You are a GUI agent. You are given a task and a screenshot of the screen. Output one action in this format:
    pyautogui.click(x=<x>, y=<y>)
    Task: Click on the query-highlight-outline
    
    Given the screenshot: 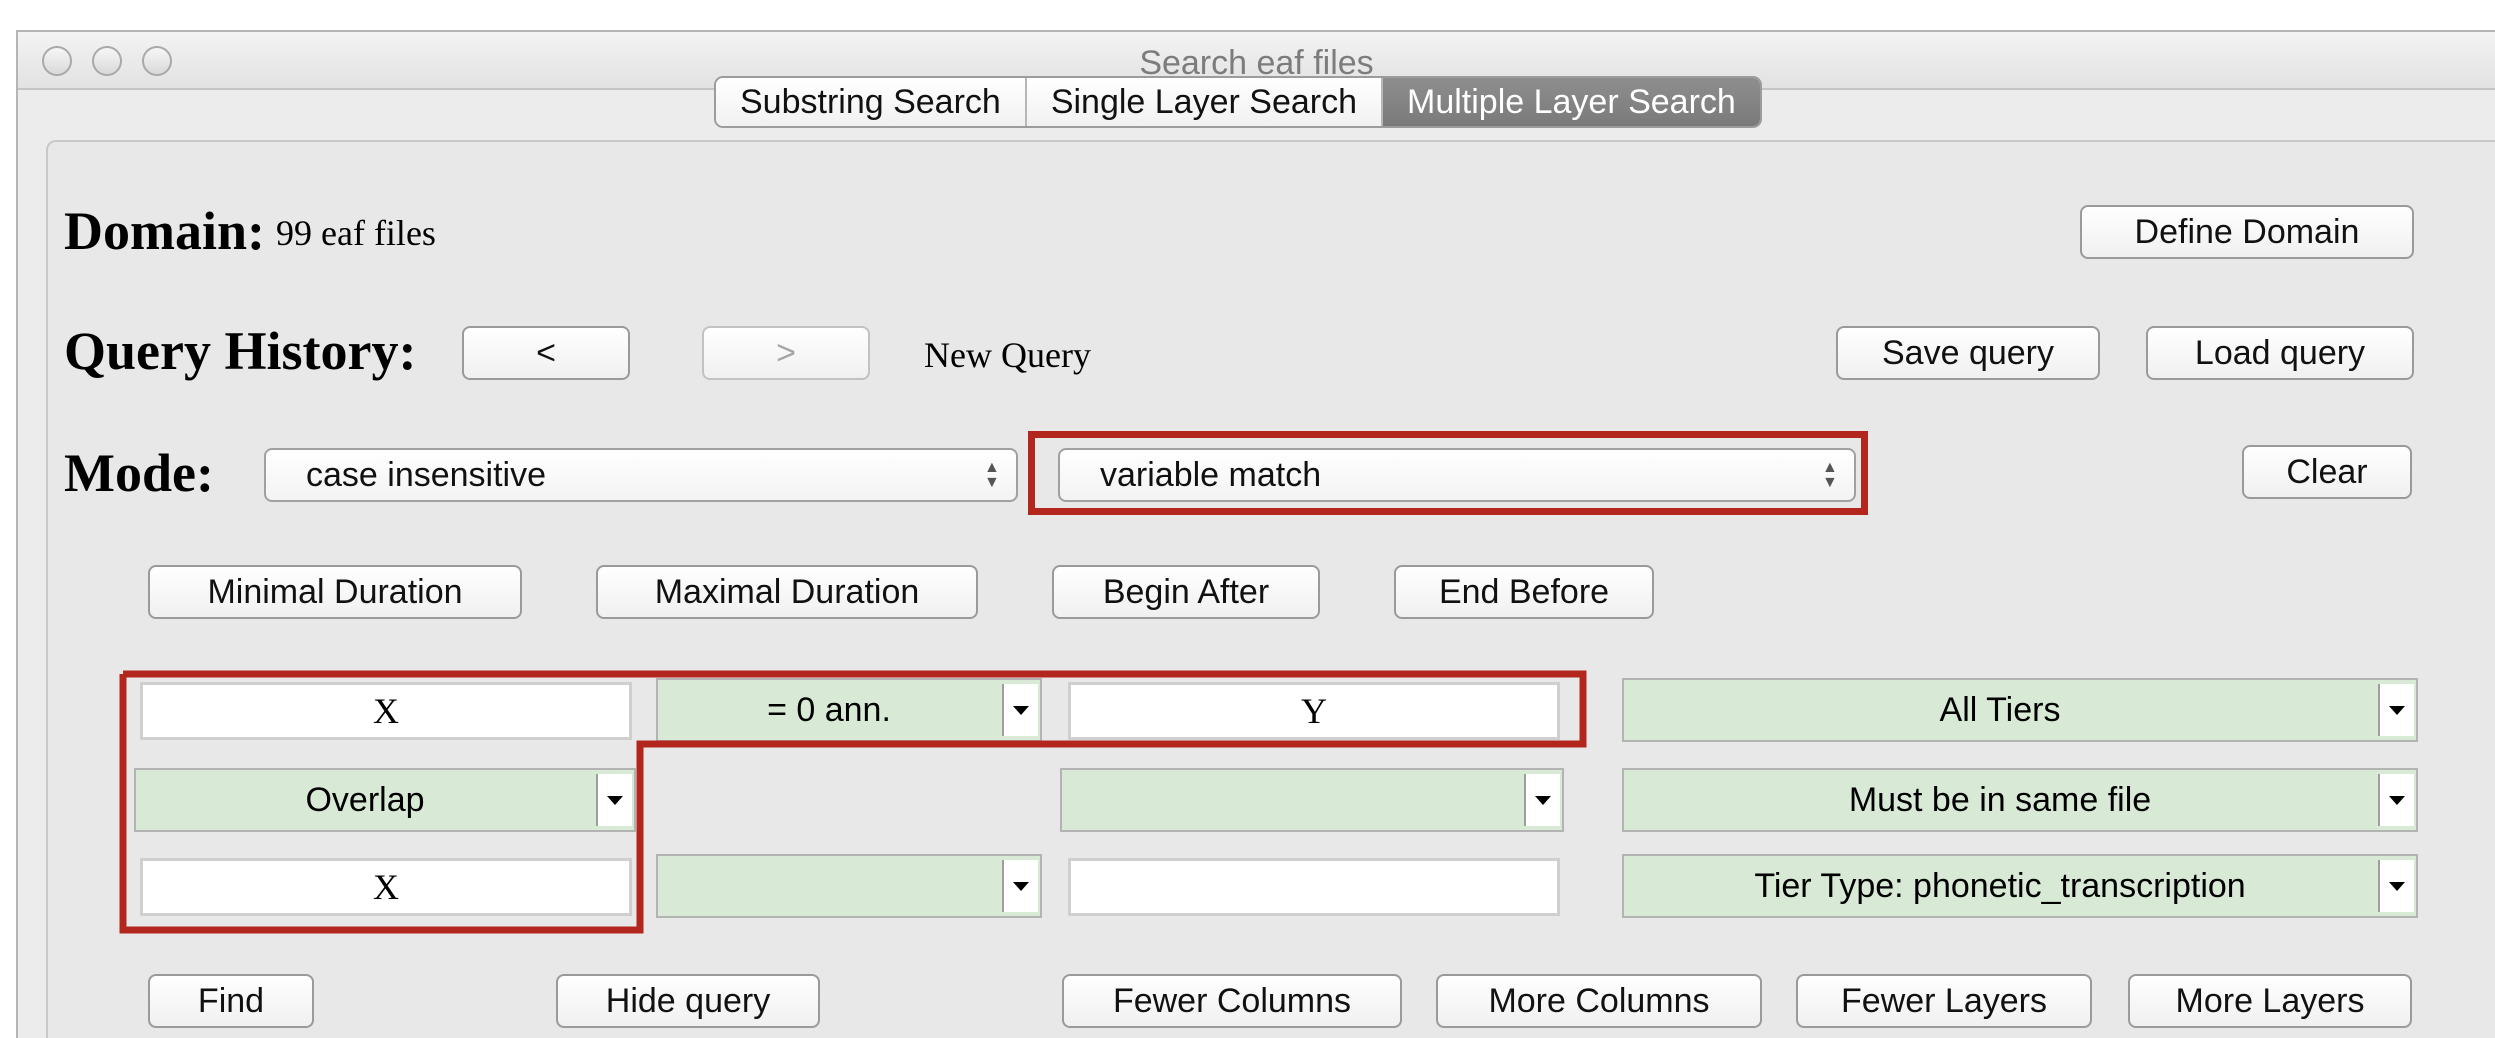 What is the action you would take?
    pyautogui.click(x=853, y=802)
    